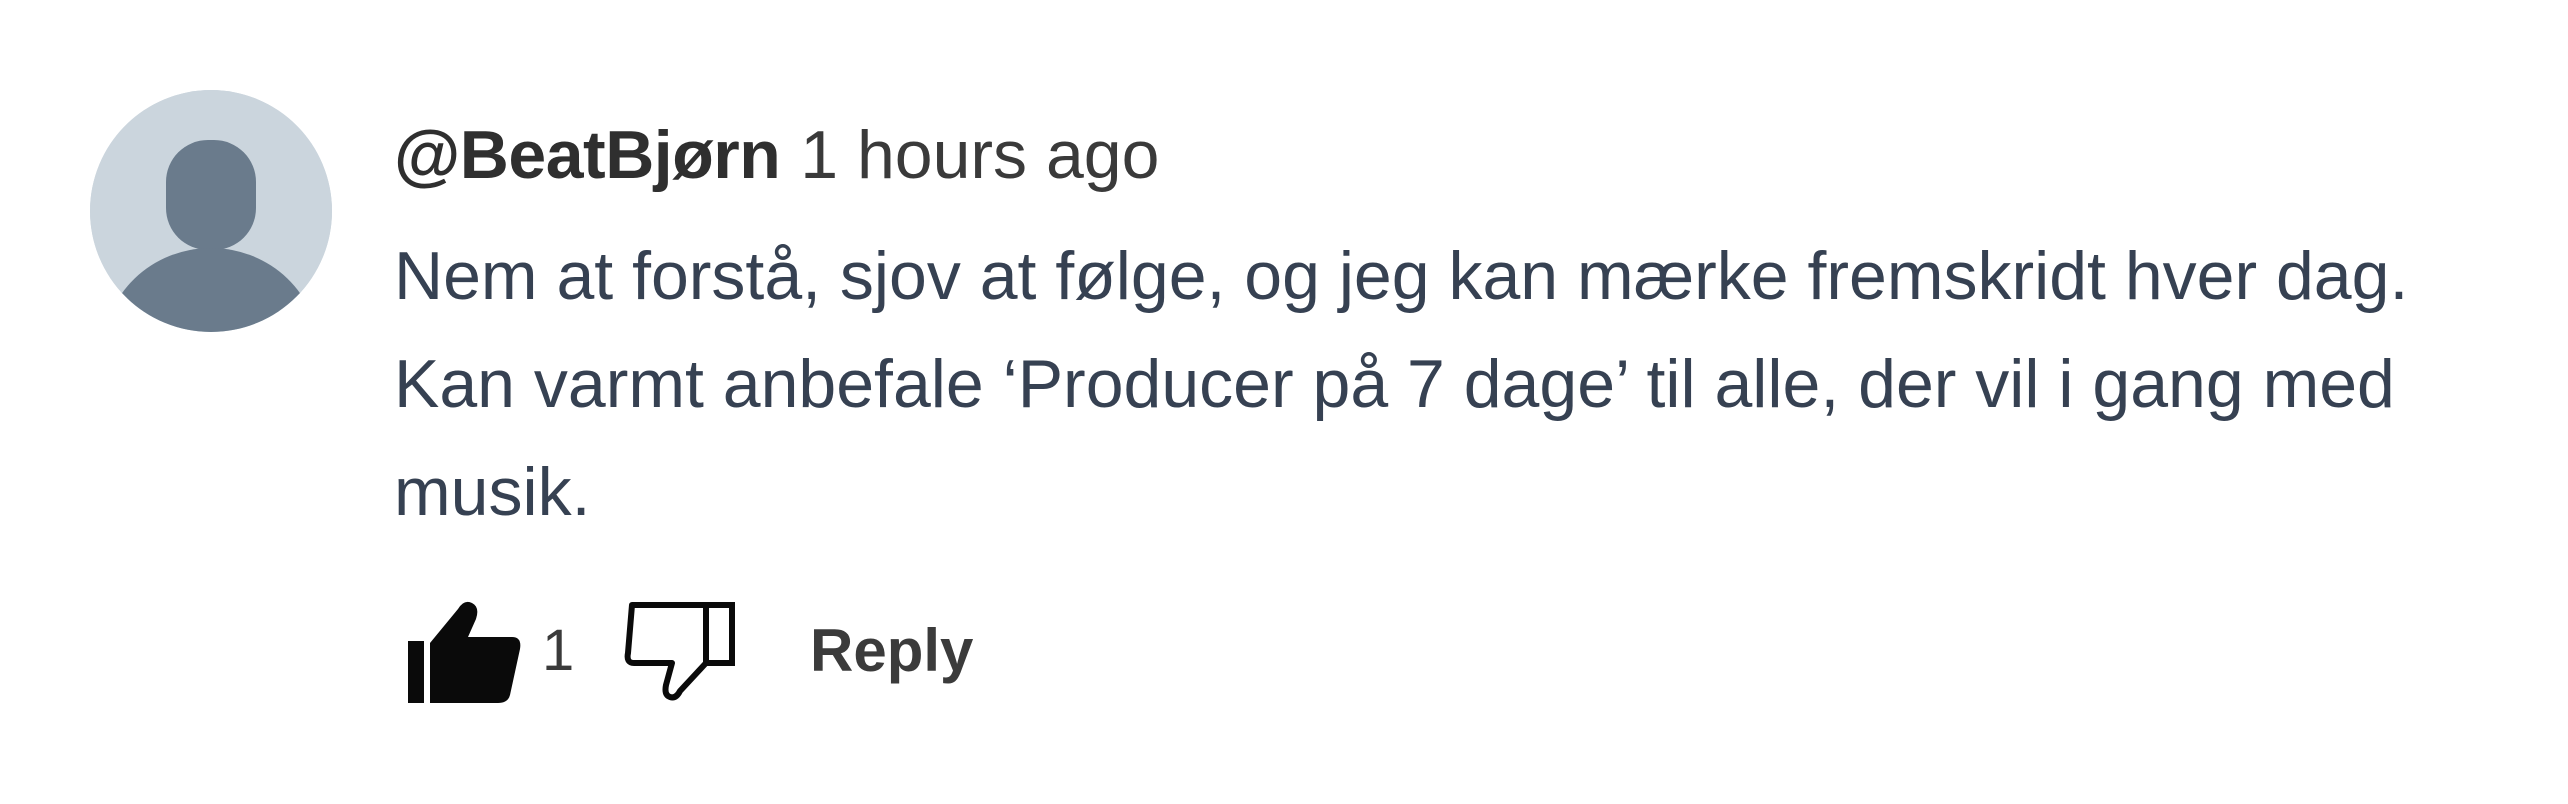  I want to click on avatar, so click(211, 211).